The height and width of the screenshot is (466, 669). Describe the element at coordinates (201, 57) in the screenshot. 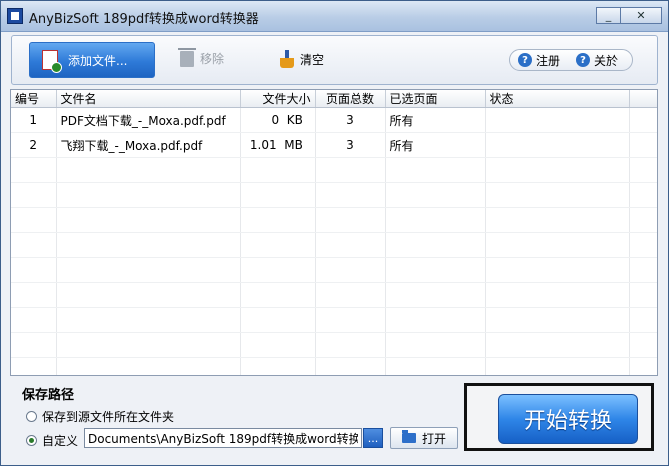

I see `remove-button: 移除` at that location.